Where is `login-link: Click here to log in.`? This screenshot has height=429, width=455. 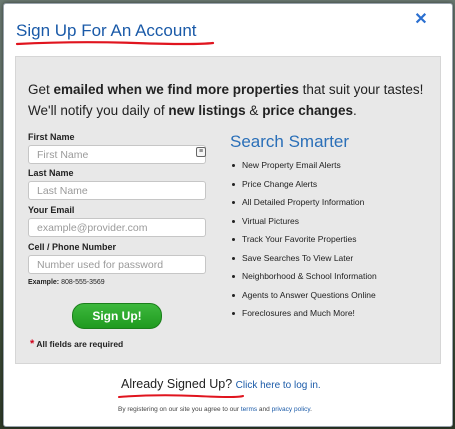
login-link: Click here to log in. is located at coordinates (278, 385).